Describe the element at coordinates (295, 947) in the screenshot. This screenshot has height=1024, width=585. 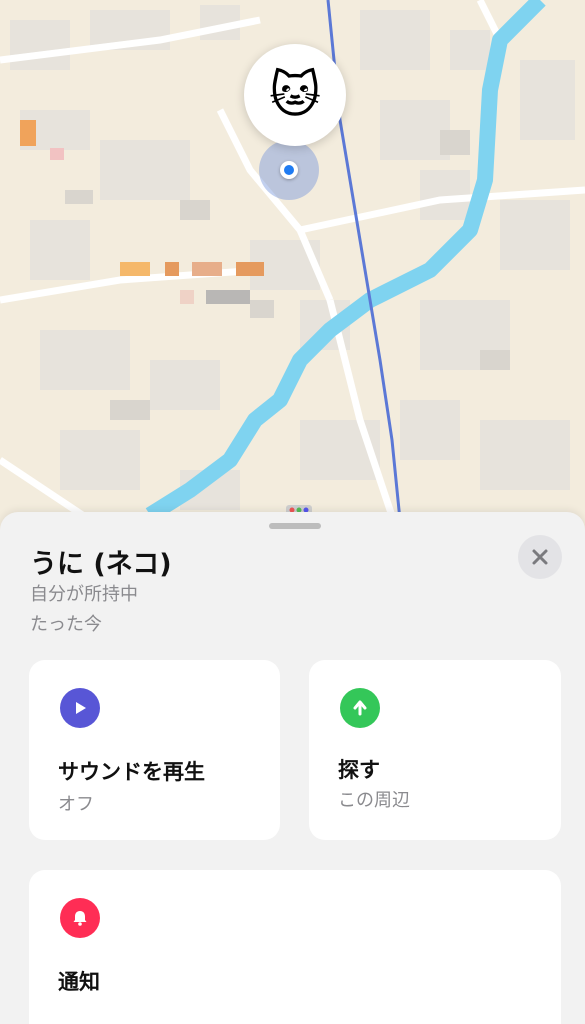
I see `notifications-card: 通知` at that location.